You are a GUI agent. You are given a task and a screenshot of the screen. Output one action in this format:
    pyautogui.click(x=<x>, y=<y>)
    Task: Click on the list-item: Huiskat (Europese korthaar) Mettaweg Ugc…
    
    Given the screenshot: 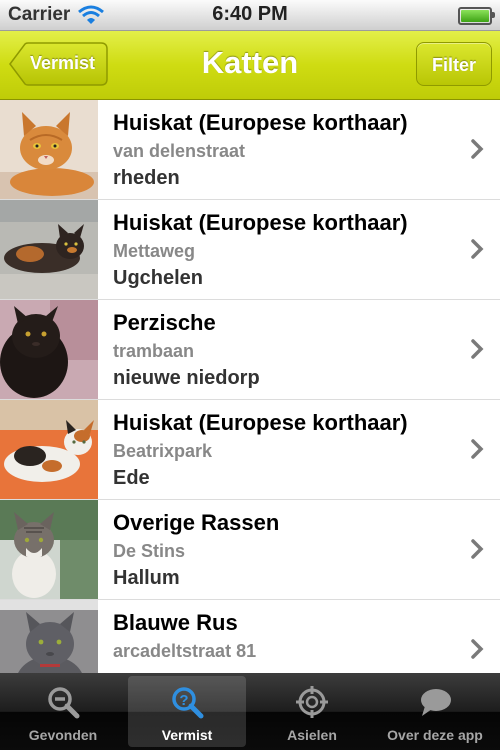 What is the action you would take?
    pyautogui.click(x=250, y=250)
    